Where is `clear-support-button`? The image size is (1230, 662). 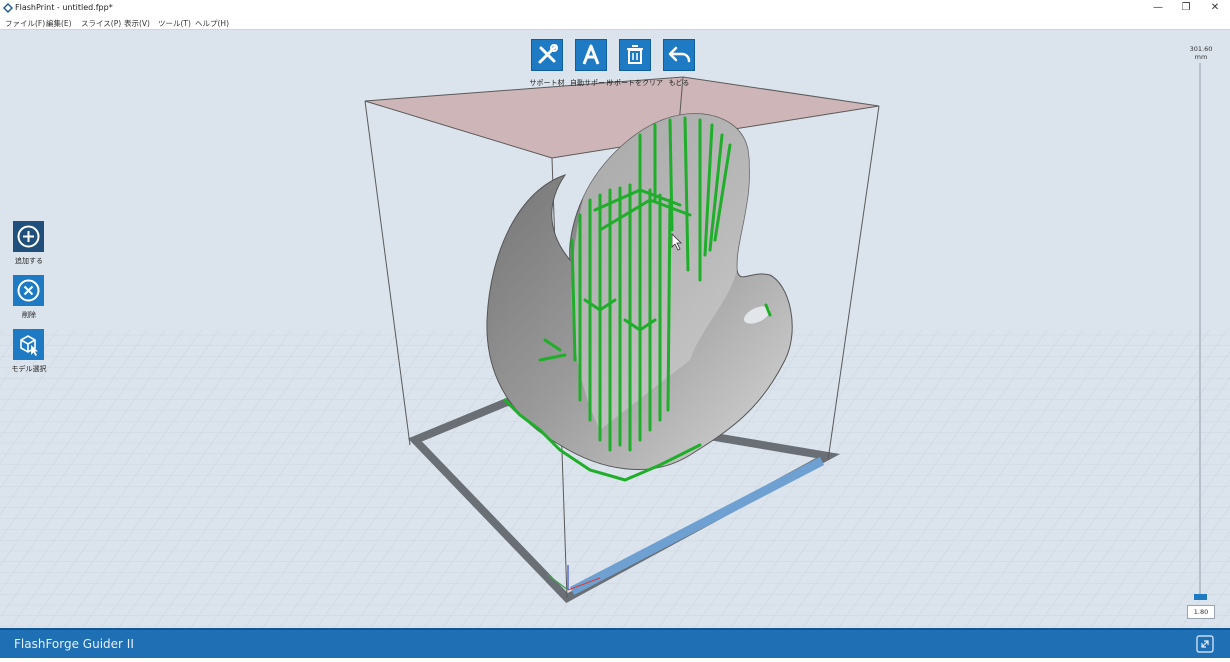
clear-support-button is located at coordinates (635, 55).